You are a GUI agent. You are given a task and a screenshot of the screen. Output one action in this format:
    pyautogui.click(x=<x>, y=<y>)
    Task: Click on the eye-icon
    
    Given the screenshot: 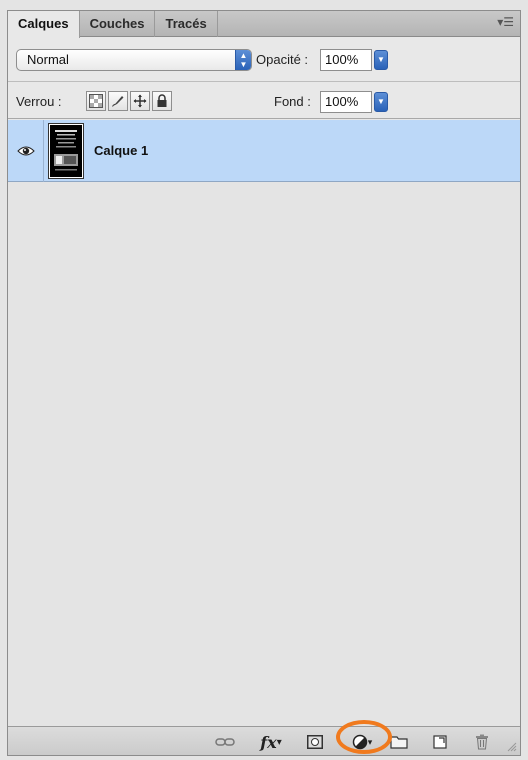 What is the action you would take?
    pyautogui.click(x=25, y=151)
    